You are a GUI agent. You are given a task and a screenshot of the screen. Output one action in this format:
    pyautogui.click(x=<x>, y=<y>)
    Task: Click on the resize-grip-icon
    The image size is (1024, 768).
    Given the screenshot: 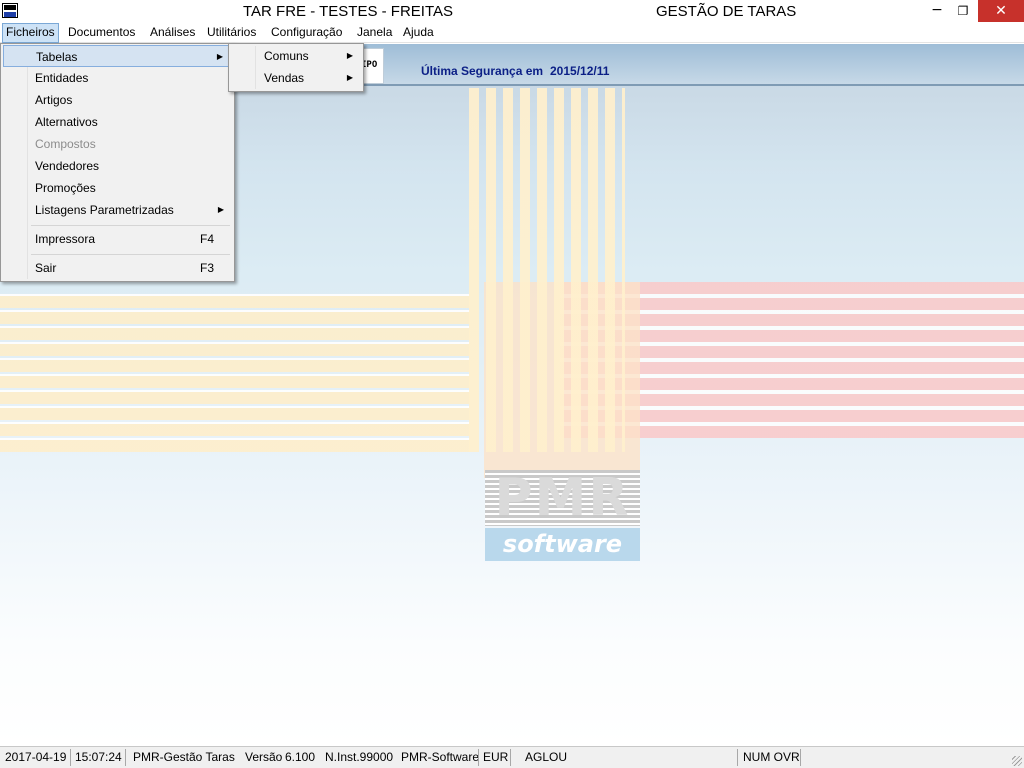 What is the action you would take?
    pyautogui.click(x=1017, y=761)
    